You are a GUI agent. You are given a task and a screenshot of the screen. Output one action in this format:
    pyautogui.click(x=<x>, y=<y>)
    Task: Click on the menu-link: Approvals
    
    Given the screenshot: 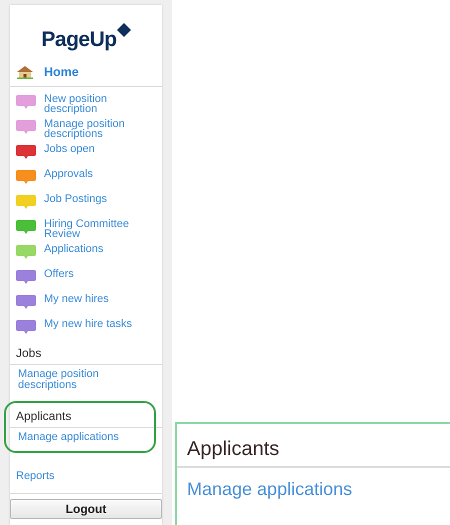 What is the action you would take?
    pyautogui.click(x=68, y=173)
    